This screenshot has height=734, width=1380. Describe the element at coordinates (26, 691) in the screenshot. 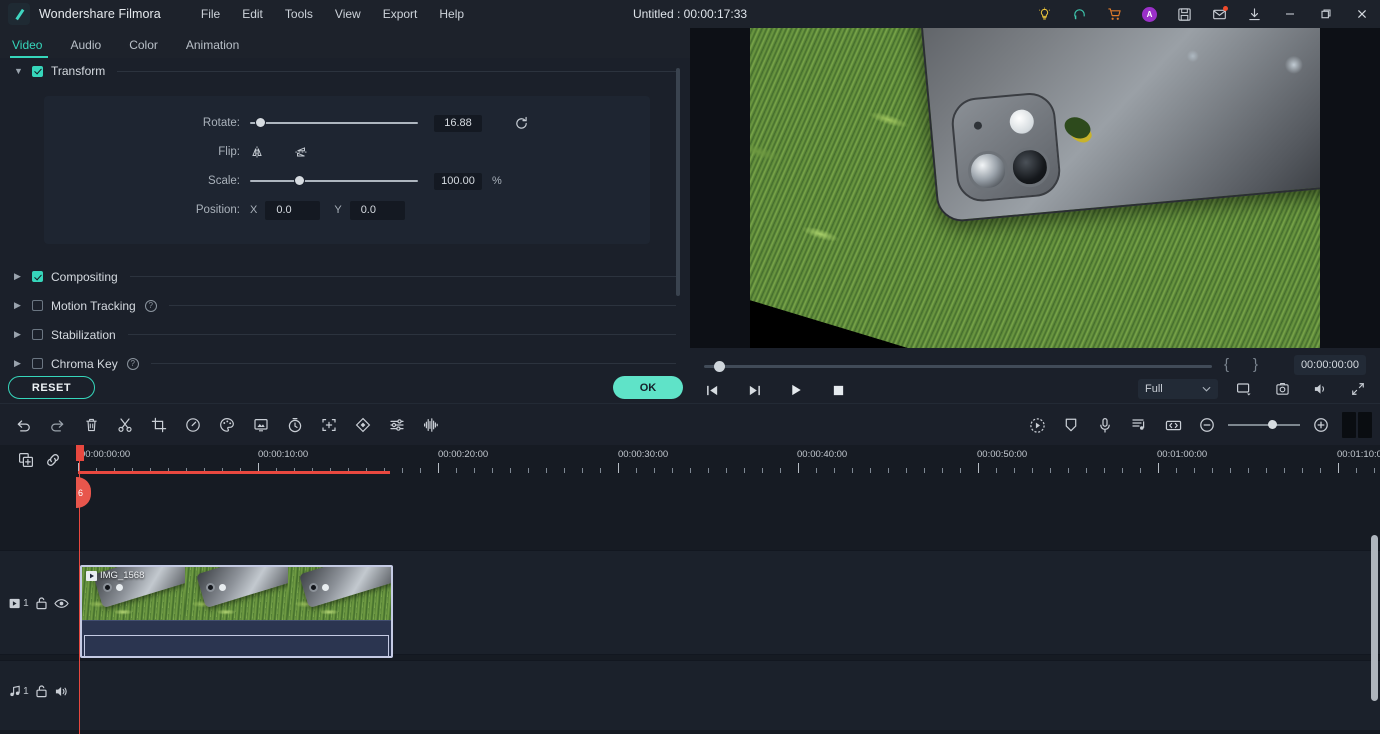

I see `audio-track-number: 1` at that location.